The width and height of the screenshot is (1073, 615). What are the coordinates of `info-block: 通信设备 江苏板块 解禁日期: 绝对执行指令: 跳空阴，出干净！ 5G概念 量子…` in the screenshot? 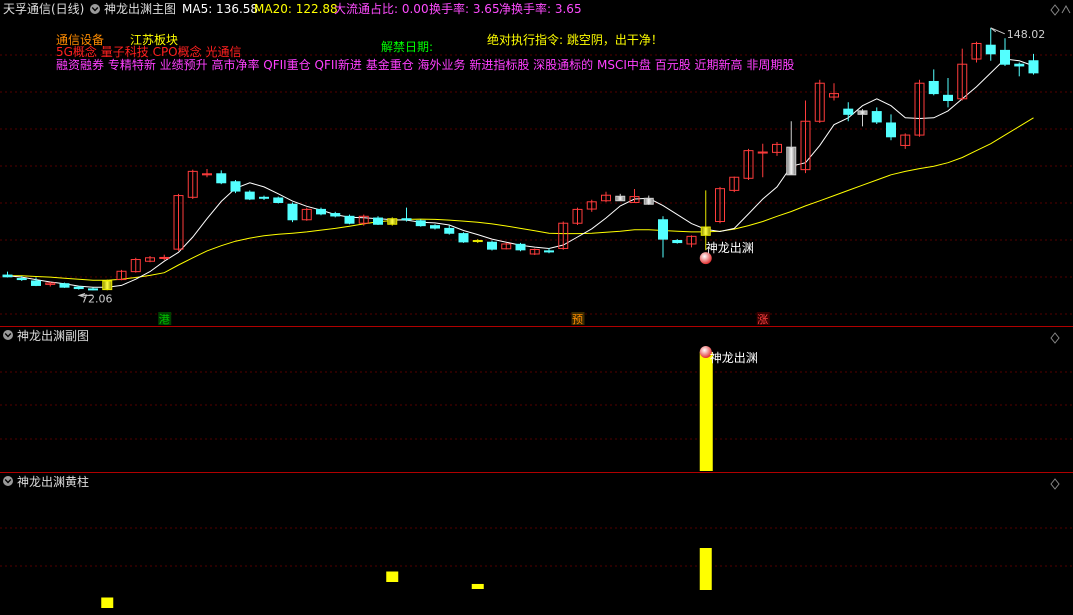 It's located at (425, 52).